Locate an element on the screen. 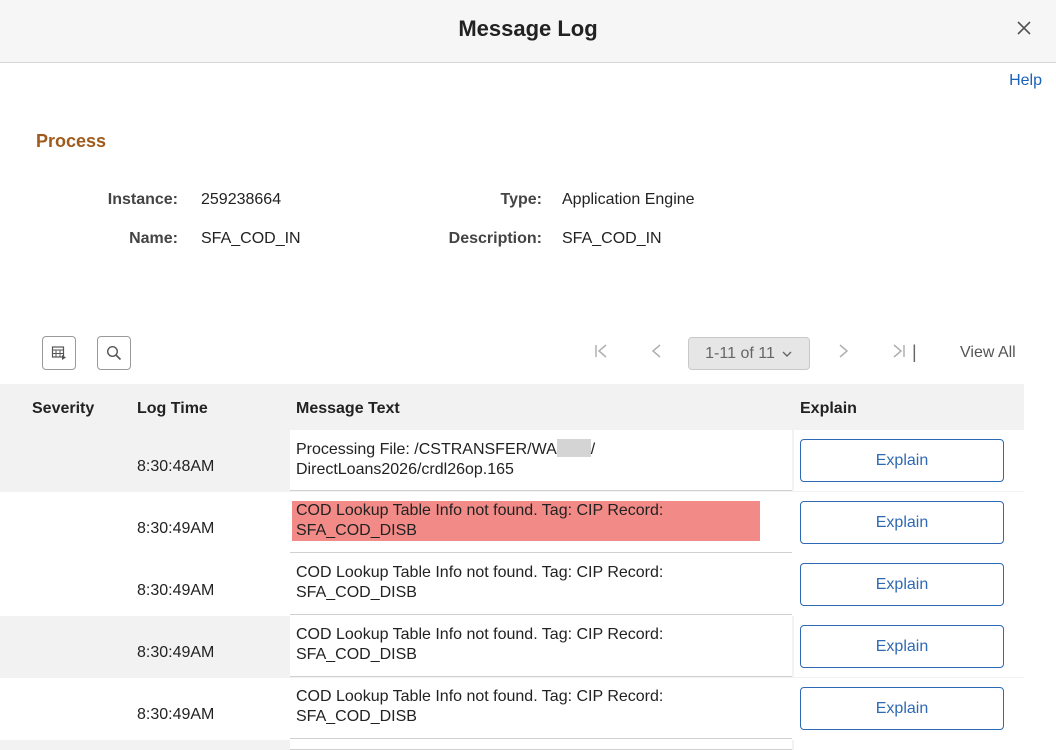 The height and width of the screenshot is (750, 1056). name-label: Name: is located at coordinates (153, 238).